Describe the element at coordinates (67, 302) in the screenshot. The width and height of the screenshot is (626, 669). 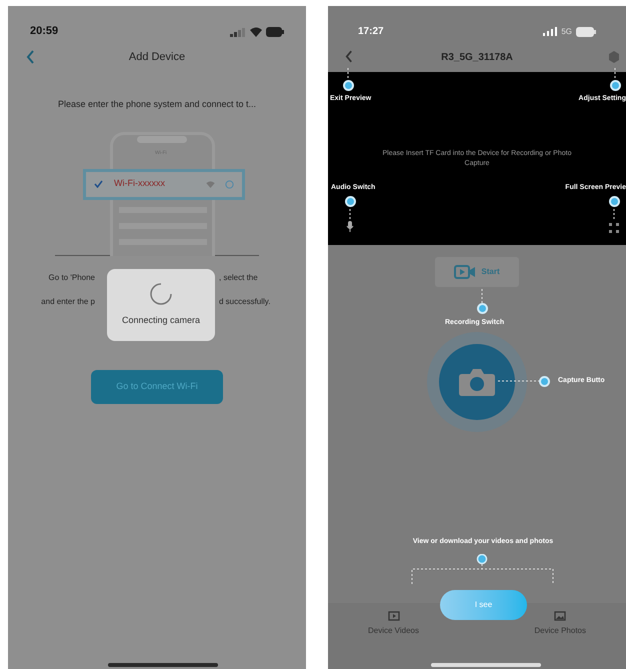
I see `instruction-text: and enter the p` at that location.